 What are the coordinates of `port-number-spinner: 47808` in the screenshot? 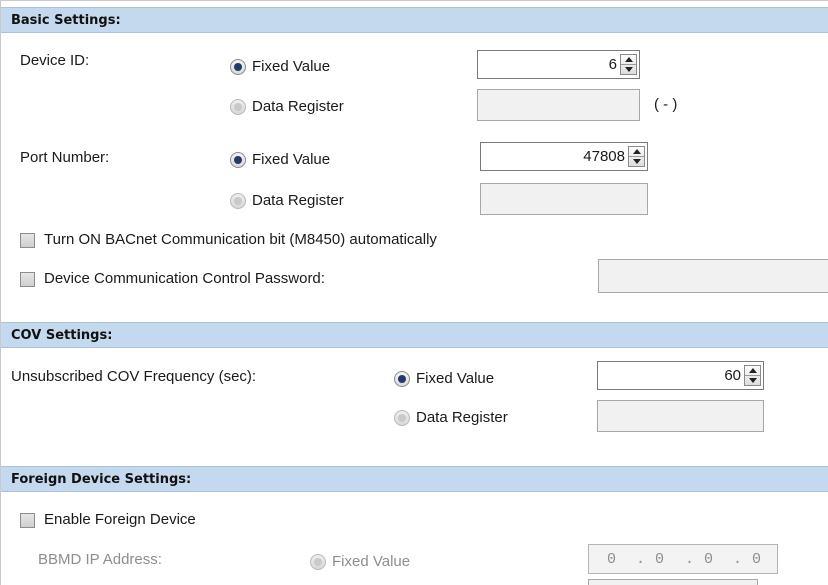 It's located at (564, 156).